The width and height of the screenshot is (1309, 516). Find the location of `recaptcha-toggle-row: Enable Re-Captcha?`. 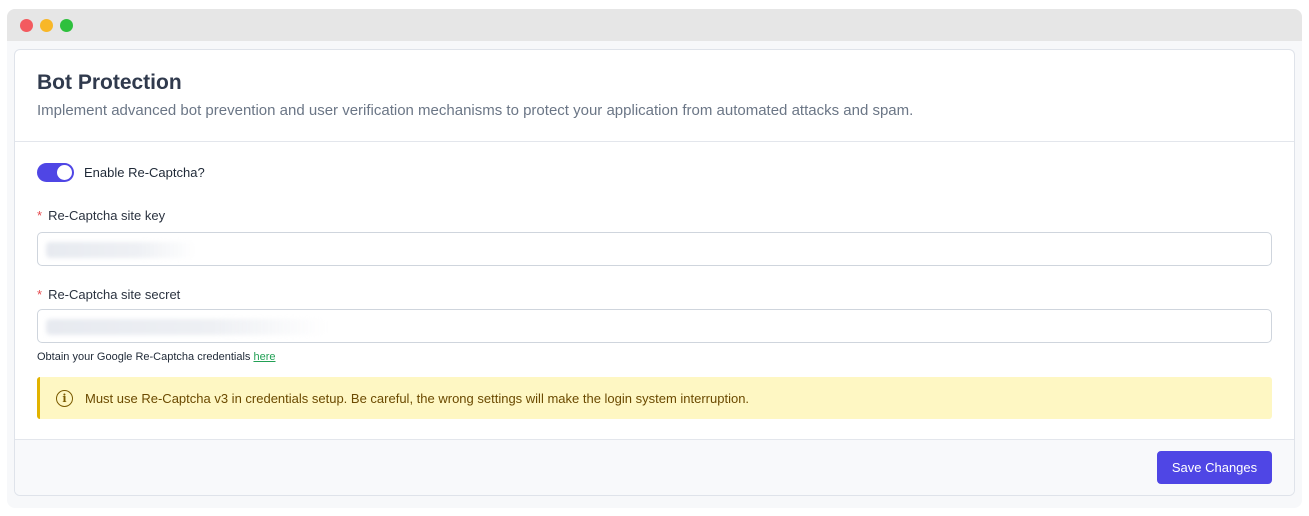

recaptcha-toggle-row: Enable Re-Captcha? is located at coordinates (121, 172).